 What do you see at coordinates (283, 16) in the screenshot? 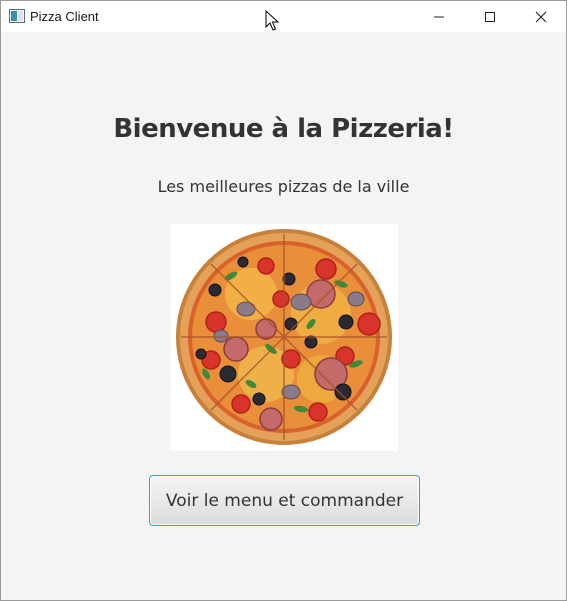
I see `title-bar: Pizza Client` at bounding box center [283, 16].